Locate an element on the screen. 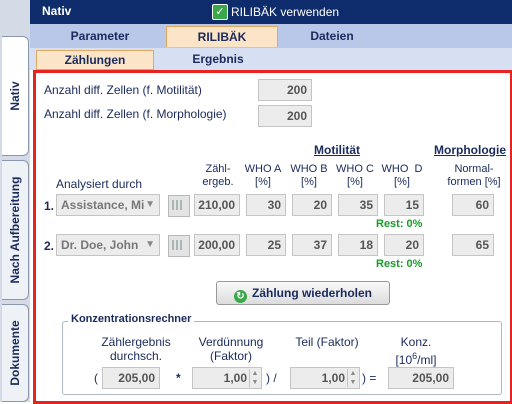 The height and width of the screenshot is (404, 512). calculator-title: Konzentrationsrechner is located at coordinates (131, 319).